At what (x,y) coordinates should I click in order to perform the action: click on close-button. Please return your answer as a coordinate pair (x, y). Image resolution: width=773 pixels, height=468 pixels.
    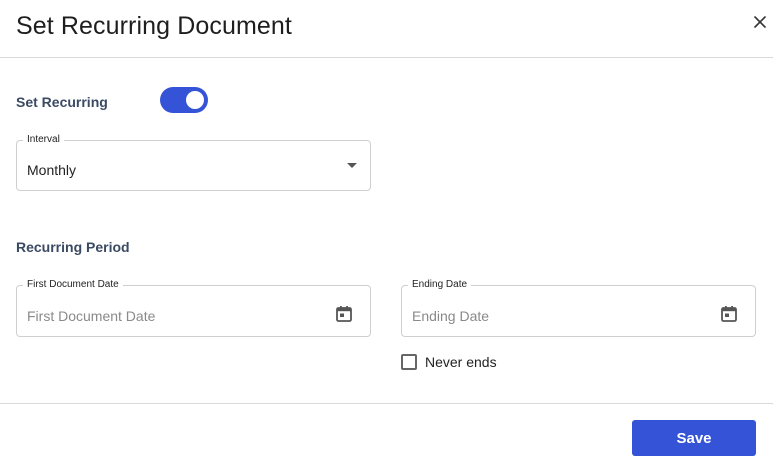
    Looking at the image, I should click on (760, 22).